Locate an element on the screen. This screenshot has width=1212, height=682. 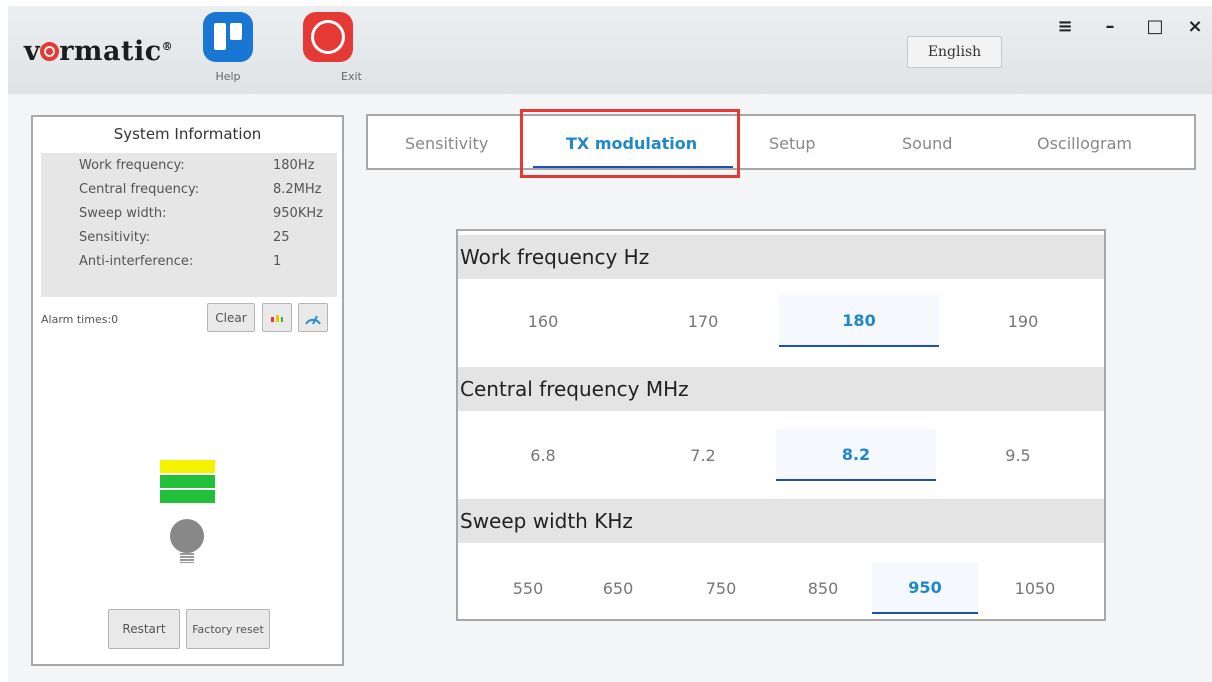
alarm-bulb-icon is located at coordinates (187, 536).